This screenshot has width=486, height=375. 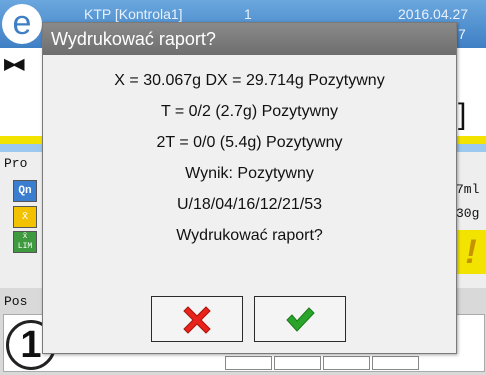 I want to click on date-label: 2016.04.27, so click(x=433, y=14).